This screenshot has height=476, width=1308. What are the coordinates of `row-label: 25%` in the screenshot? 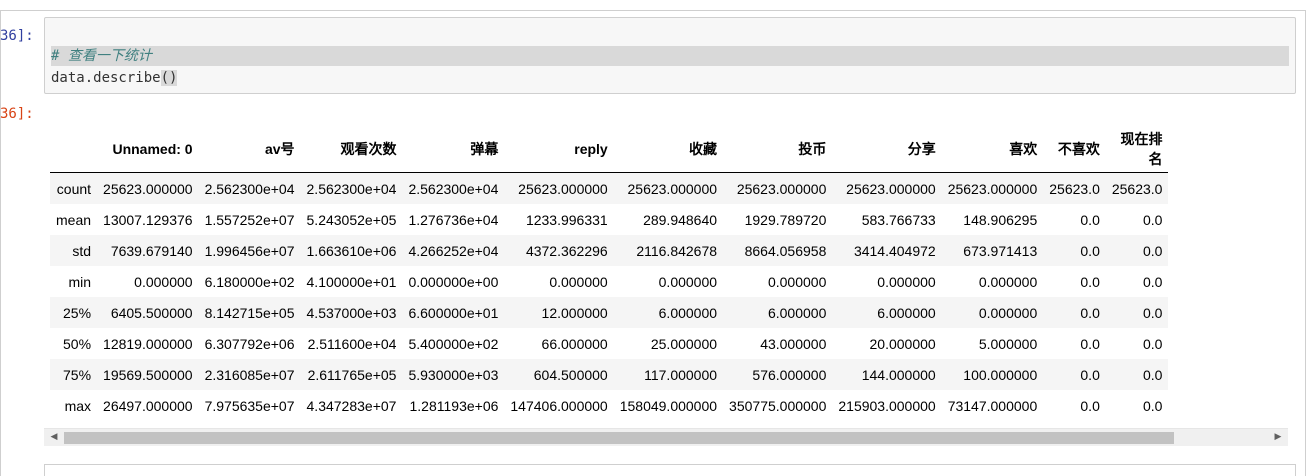 It's located at (77, 312).